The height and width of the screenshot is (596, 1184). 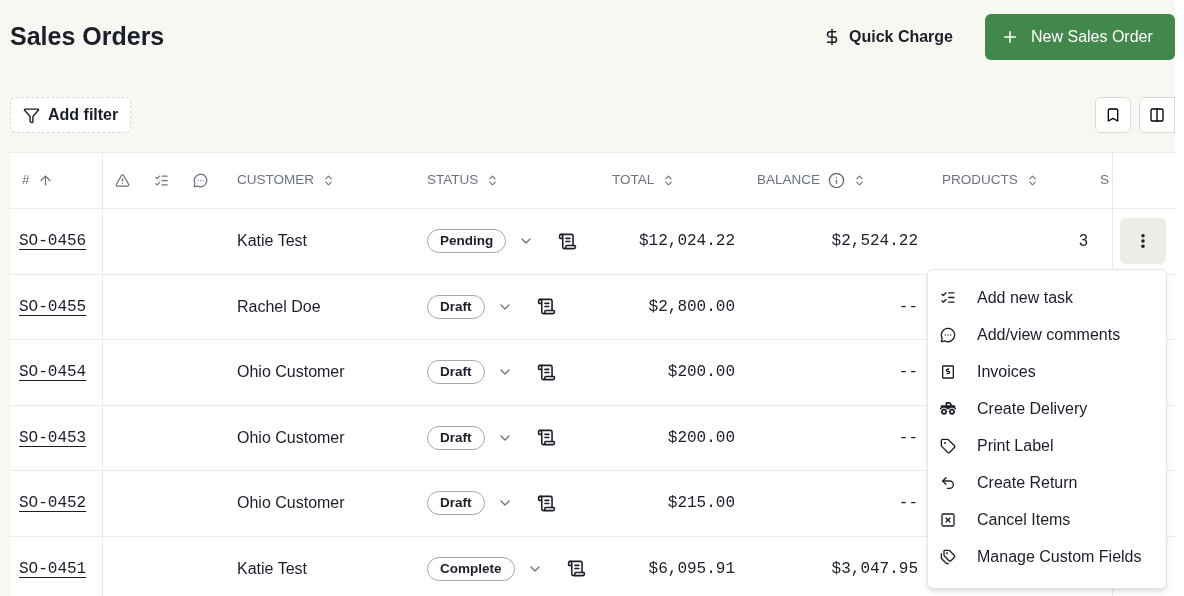 I want to click on bookmark-icon, so click(x=1113, y=115).